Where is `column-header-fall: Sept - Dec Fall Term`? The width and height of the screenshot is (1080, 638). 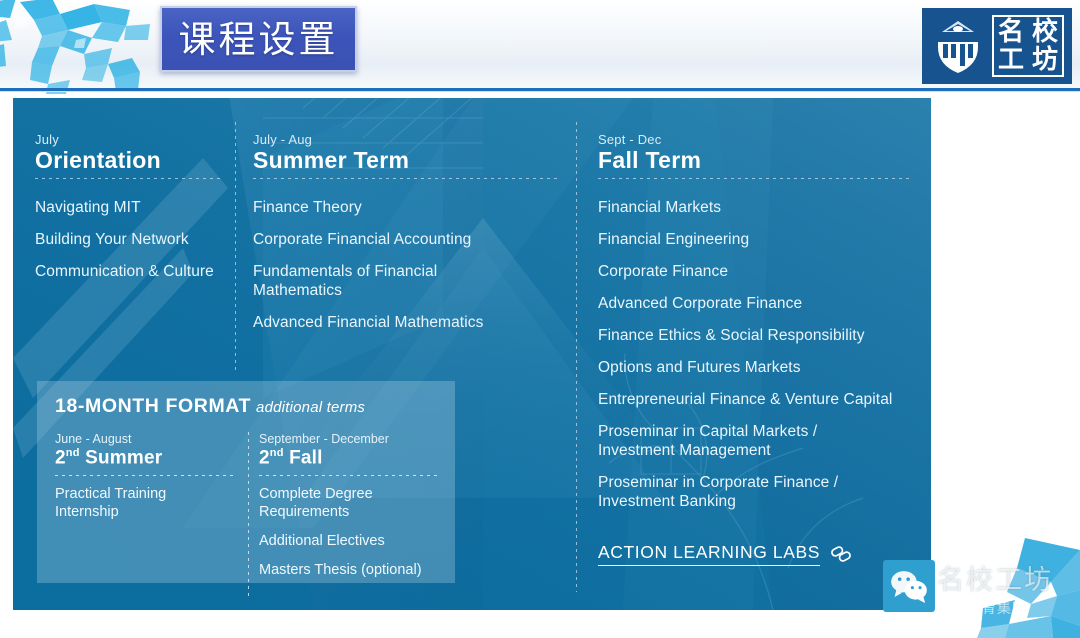 column-header-fall: Sept - Dec Fall Term is located at coordinates (755, 156).